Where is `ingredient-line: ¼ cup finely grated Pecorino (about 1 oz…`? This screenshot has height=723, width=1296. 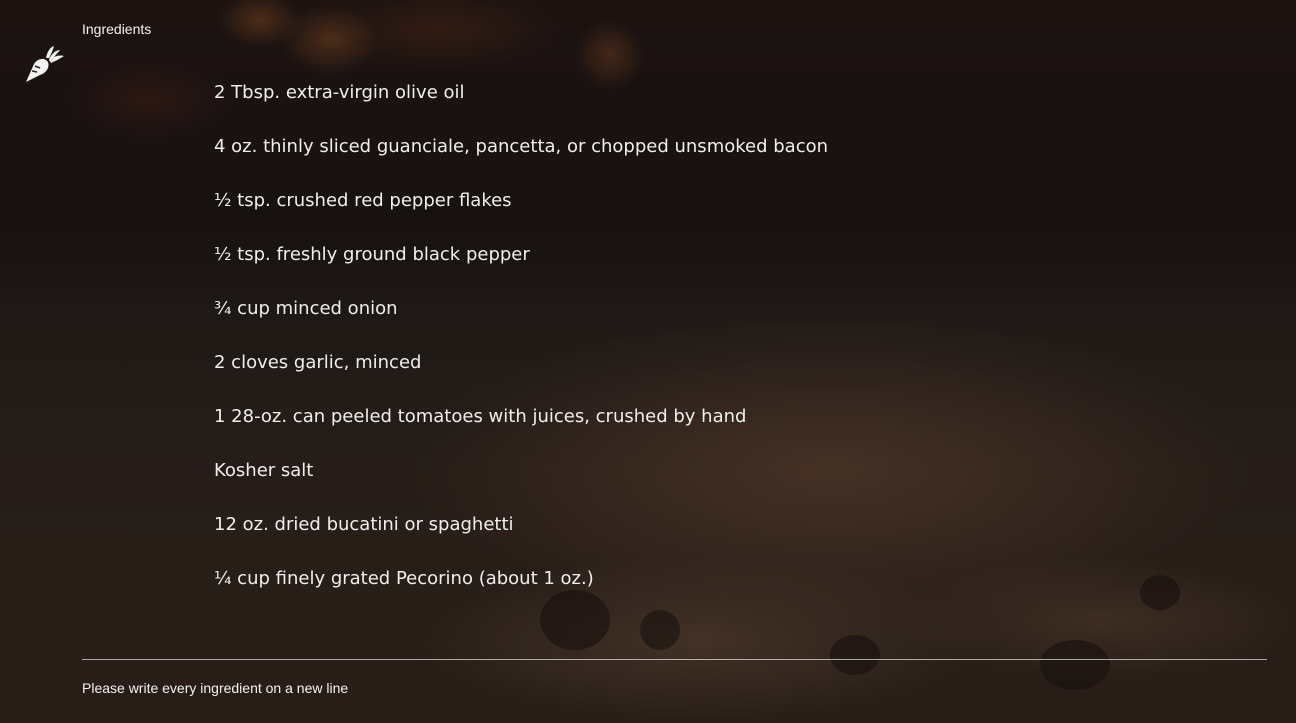 ingredient-line: ¼ cup finely grated Pecorino (about 1 oz… is located at coordinates (714, 593).